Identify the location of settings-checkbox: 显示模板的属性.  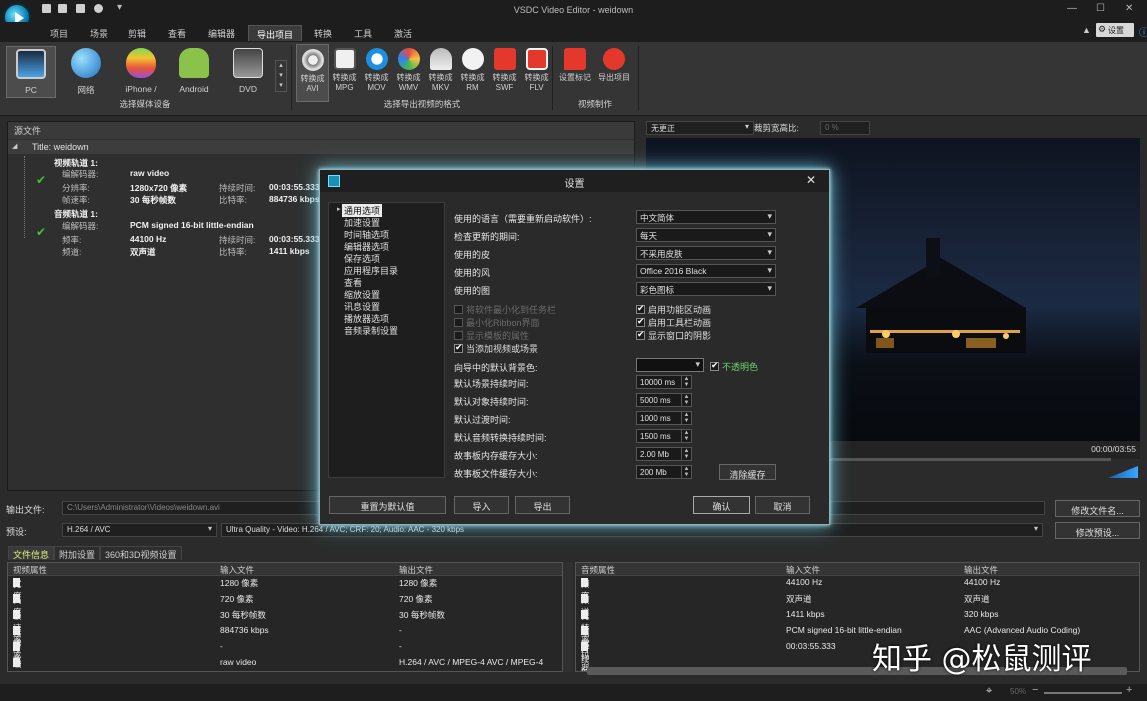
(491, 335).